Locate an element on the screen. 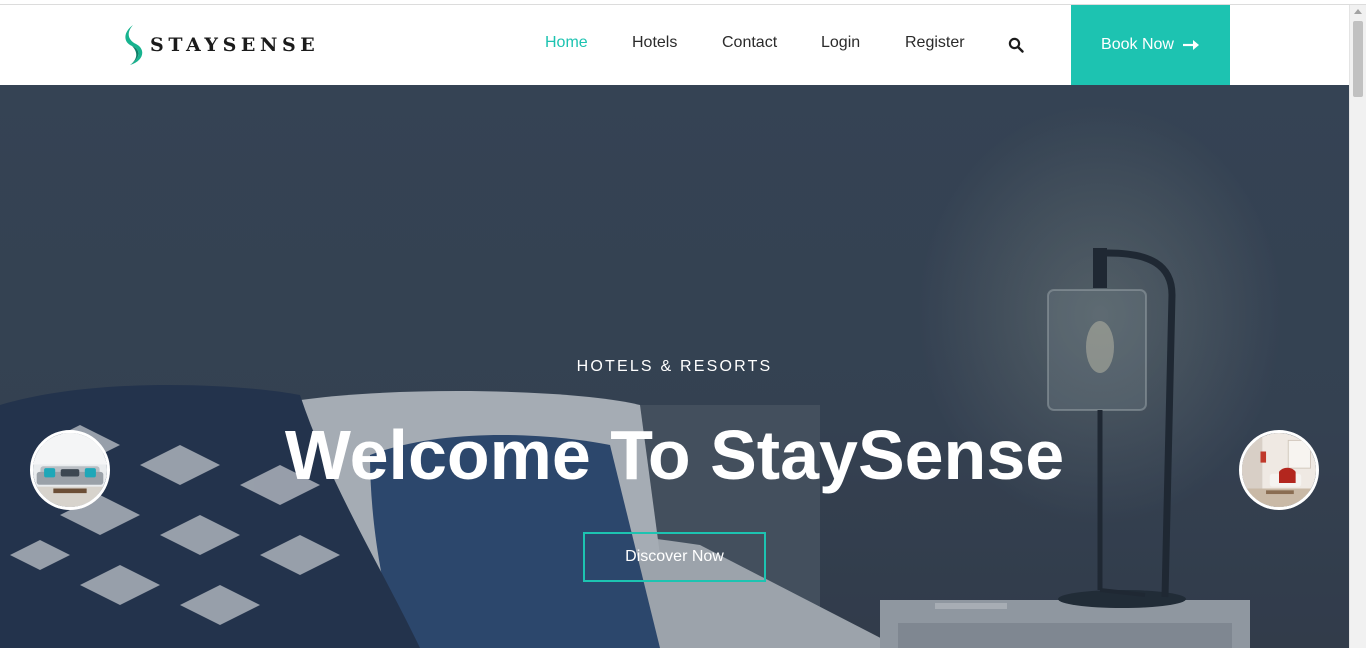 Image resolution: width=1366 pixels, height=648 pixels. book-now-button: Book Now is located at coordinates (1150, 45).